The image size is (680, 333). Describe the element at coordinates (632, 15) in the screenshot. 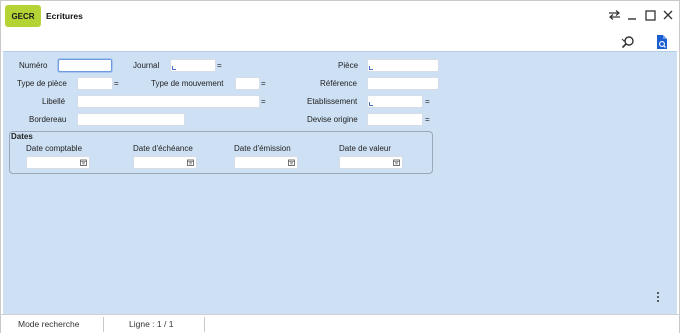

I see `minimize-icon` at that location.